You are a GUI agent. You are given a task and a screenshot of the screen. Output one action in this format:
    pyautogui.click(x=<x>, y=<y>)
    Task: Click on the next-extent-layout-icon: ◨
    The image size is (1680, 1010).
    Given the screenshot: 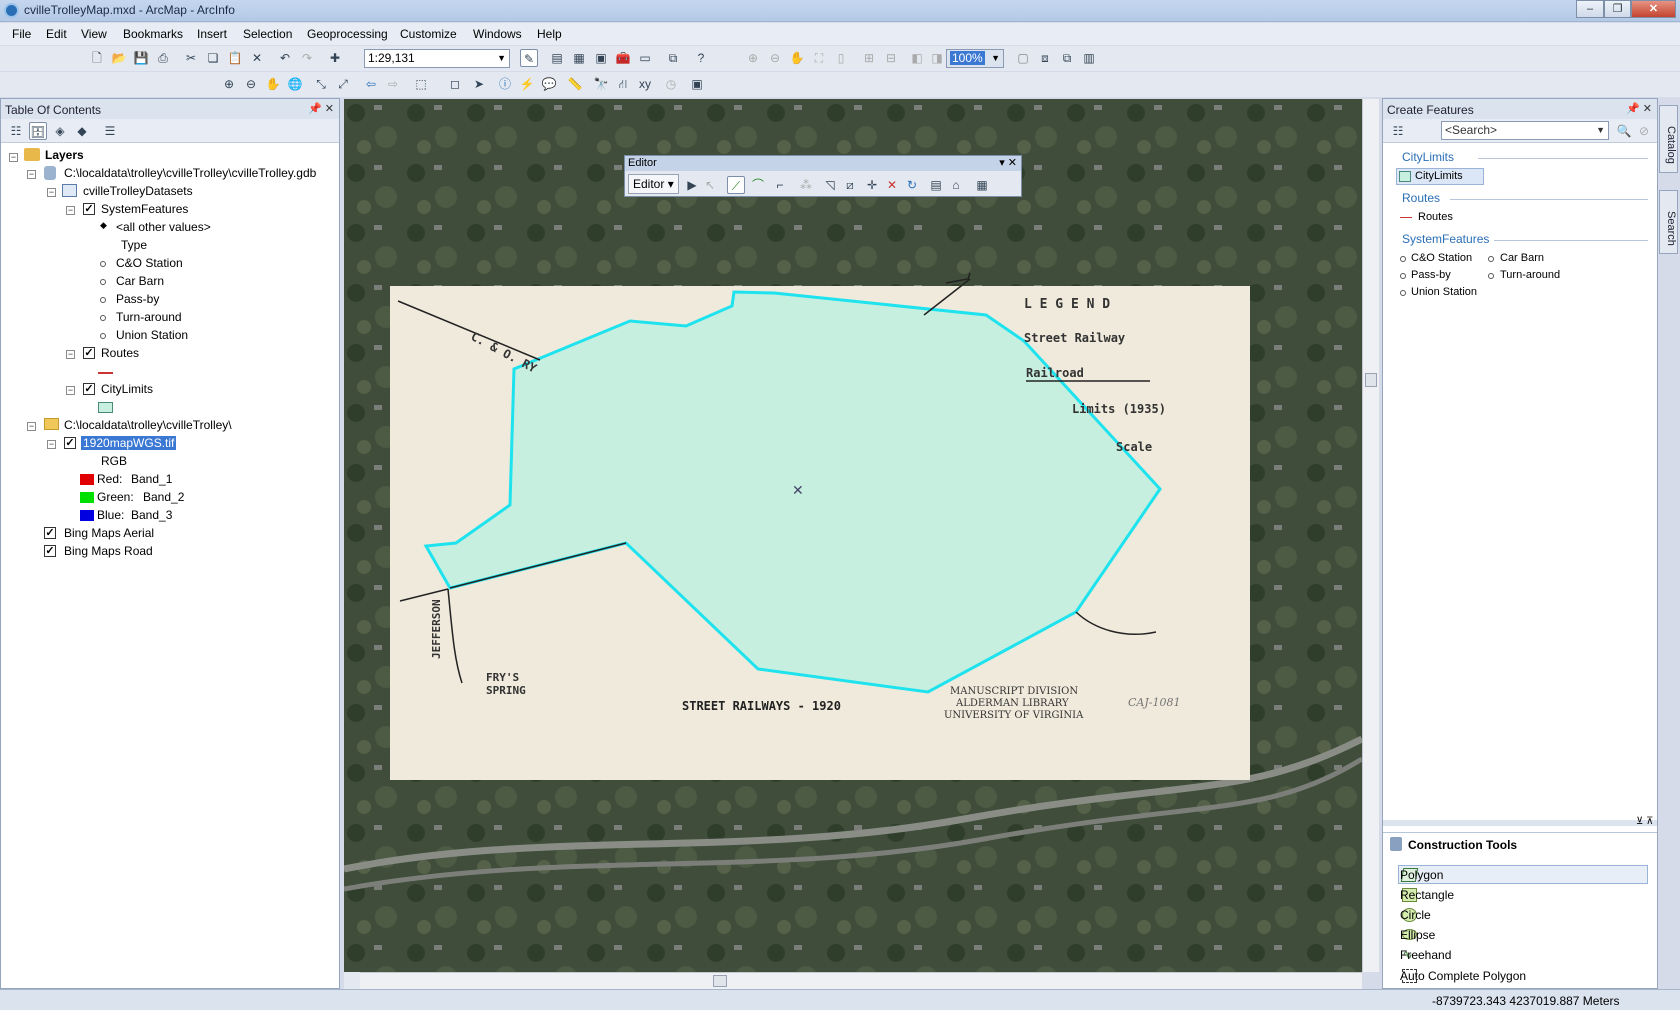 What is the action you would take?
    pyautogui.click(x=937, y=58)
    